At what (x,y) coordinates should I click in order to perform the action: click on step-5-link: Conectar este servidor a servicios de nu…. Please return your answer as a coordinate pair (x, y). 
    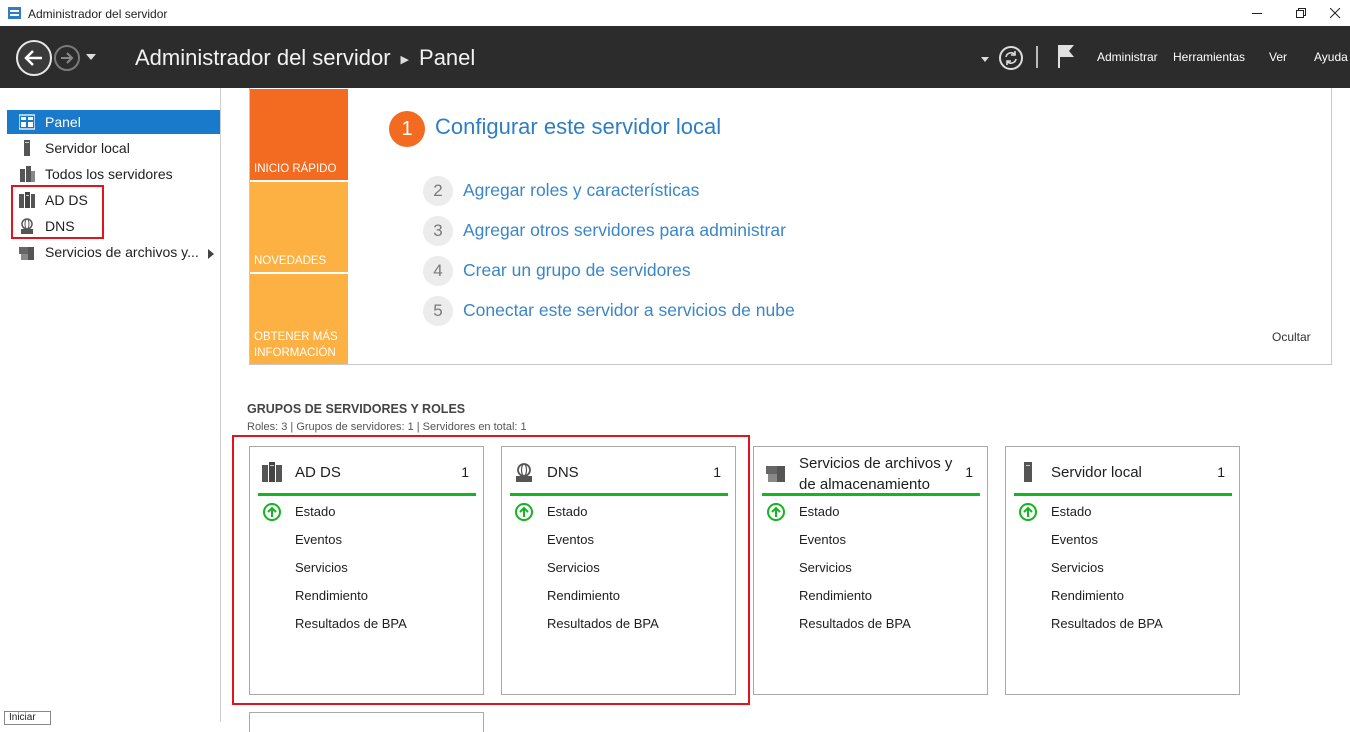
    Looking at the image, I should click on (629, 310).